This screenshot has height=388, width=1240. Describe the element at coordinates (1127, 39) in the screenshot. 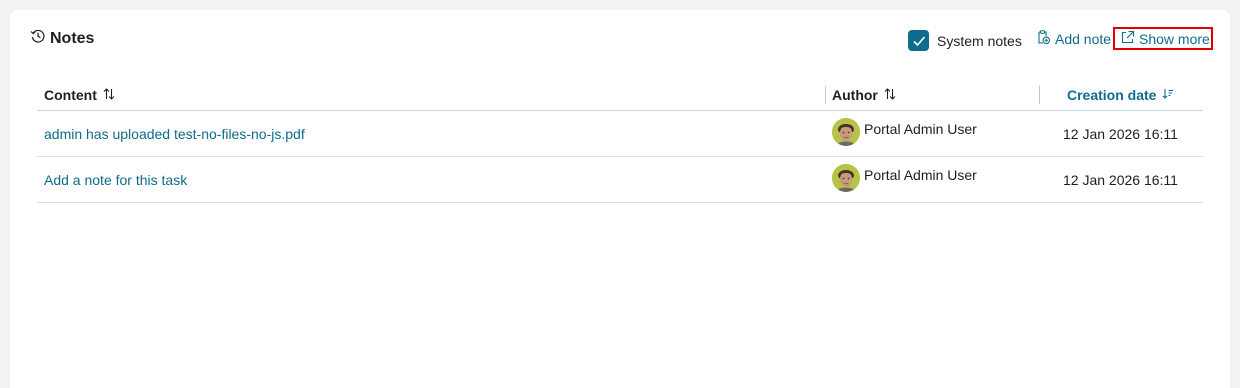

I see `open-in-new-icon` at that location.